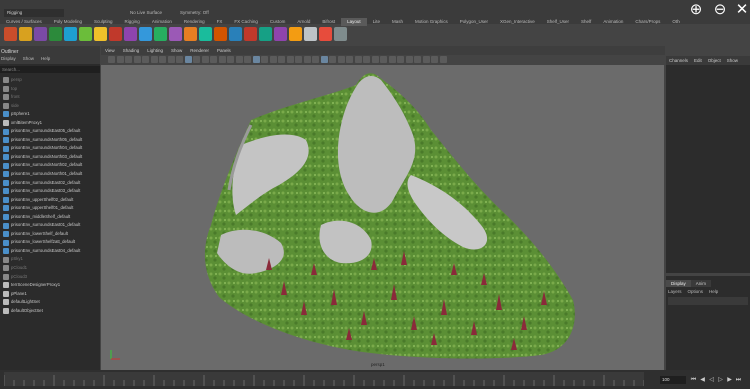 The height and width of the screenshot is (389, 750). I want to click on layer-menu-help: Help, so click(713, 291).